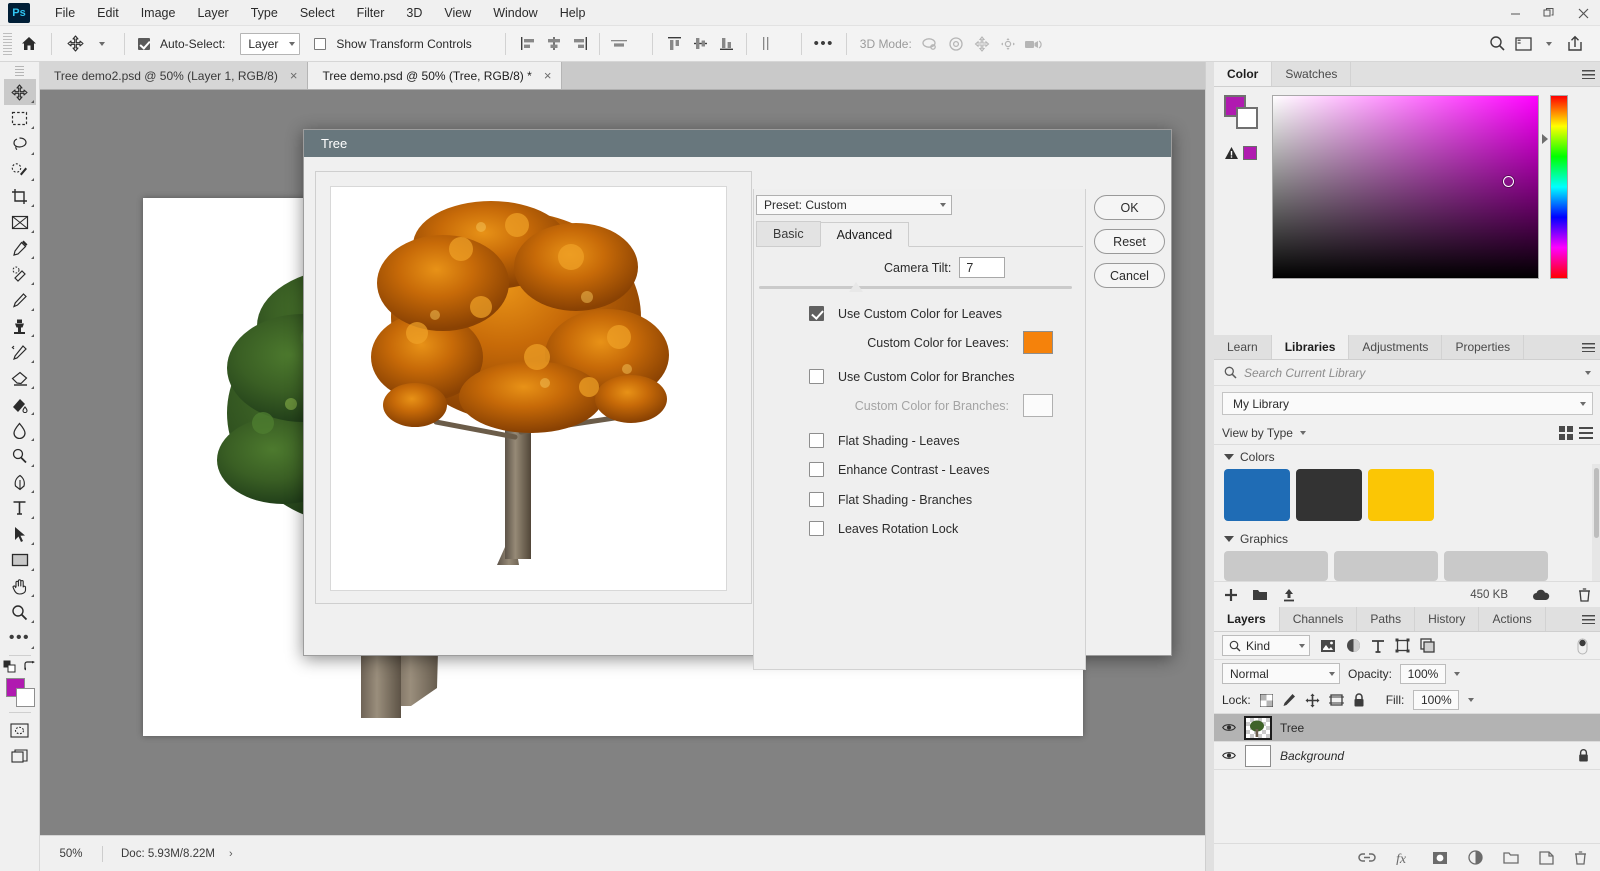 Image resolution: width=1600 pixels, height=871 pixels. What do you see at coordinates (1266, 700) in the screenshot?
I see `lock-transparent-pixels-icon` at bounding box center [1266, 700].